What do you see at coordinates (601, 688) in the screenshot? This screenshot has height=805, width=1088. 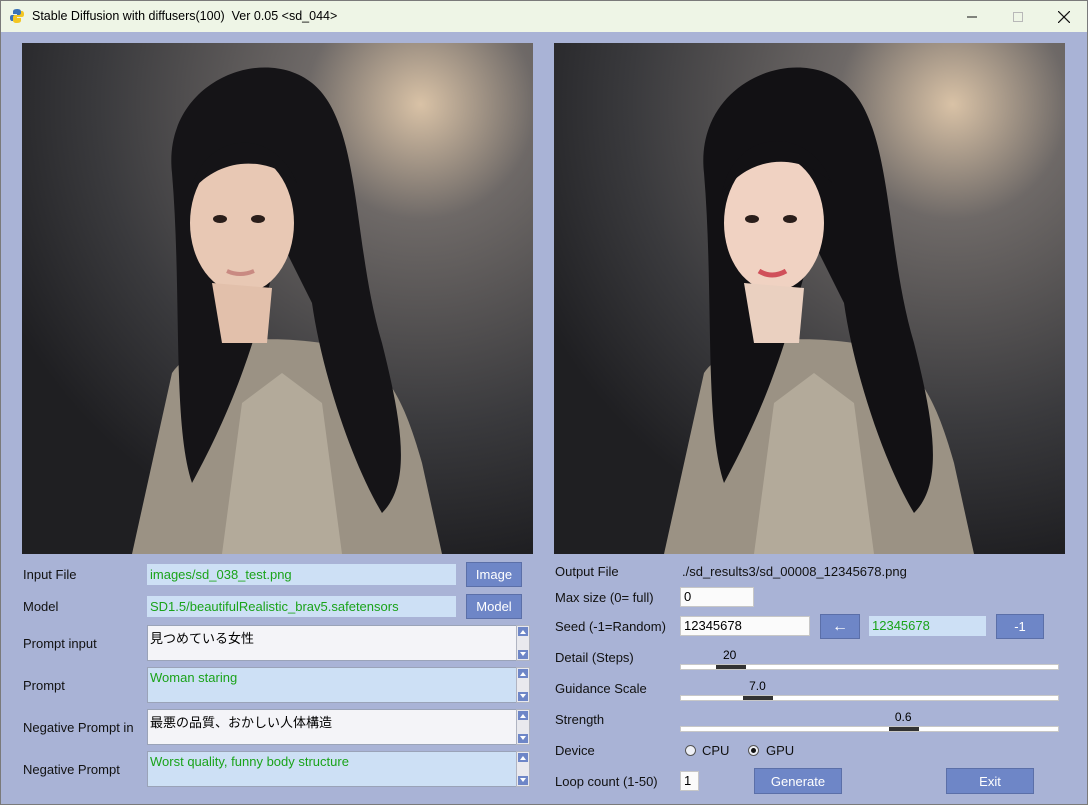 I see `guidance-label: Guidance Scale` at bounding box center [601, 688].